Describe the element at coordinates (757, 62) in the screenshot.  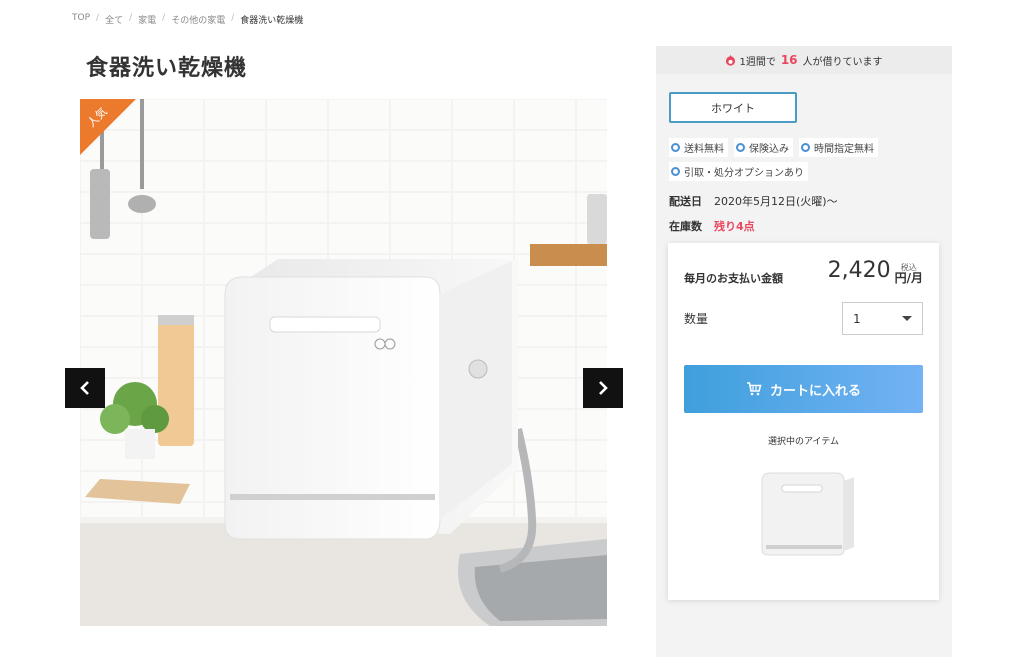
I see `rent-prefix: 1週間で` at that location.